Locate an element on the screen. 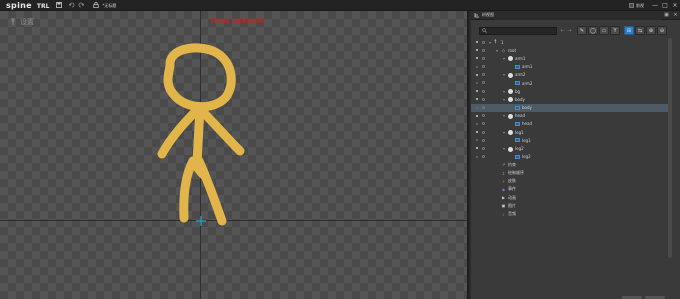 The height and width of the screenshot is (299, 680). tree-scrollbar is located at coordinates (670, 148).